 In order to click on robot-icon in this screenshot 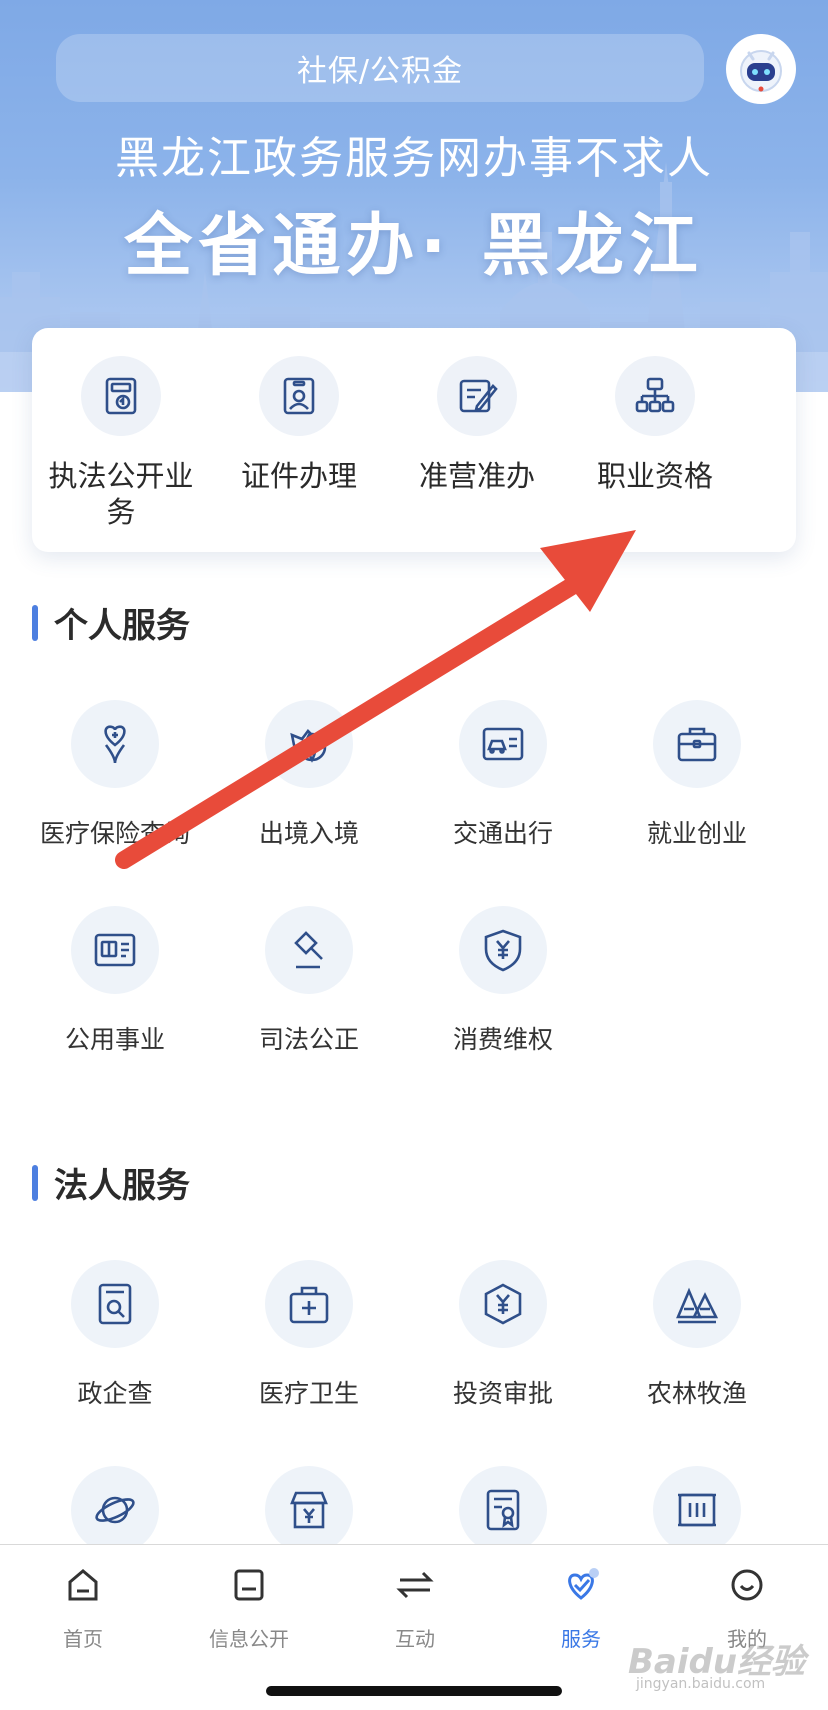, I will do `click(761, 71)`.